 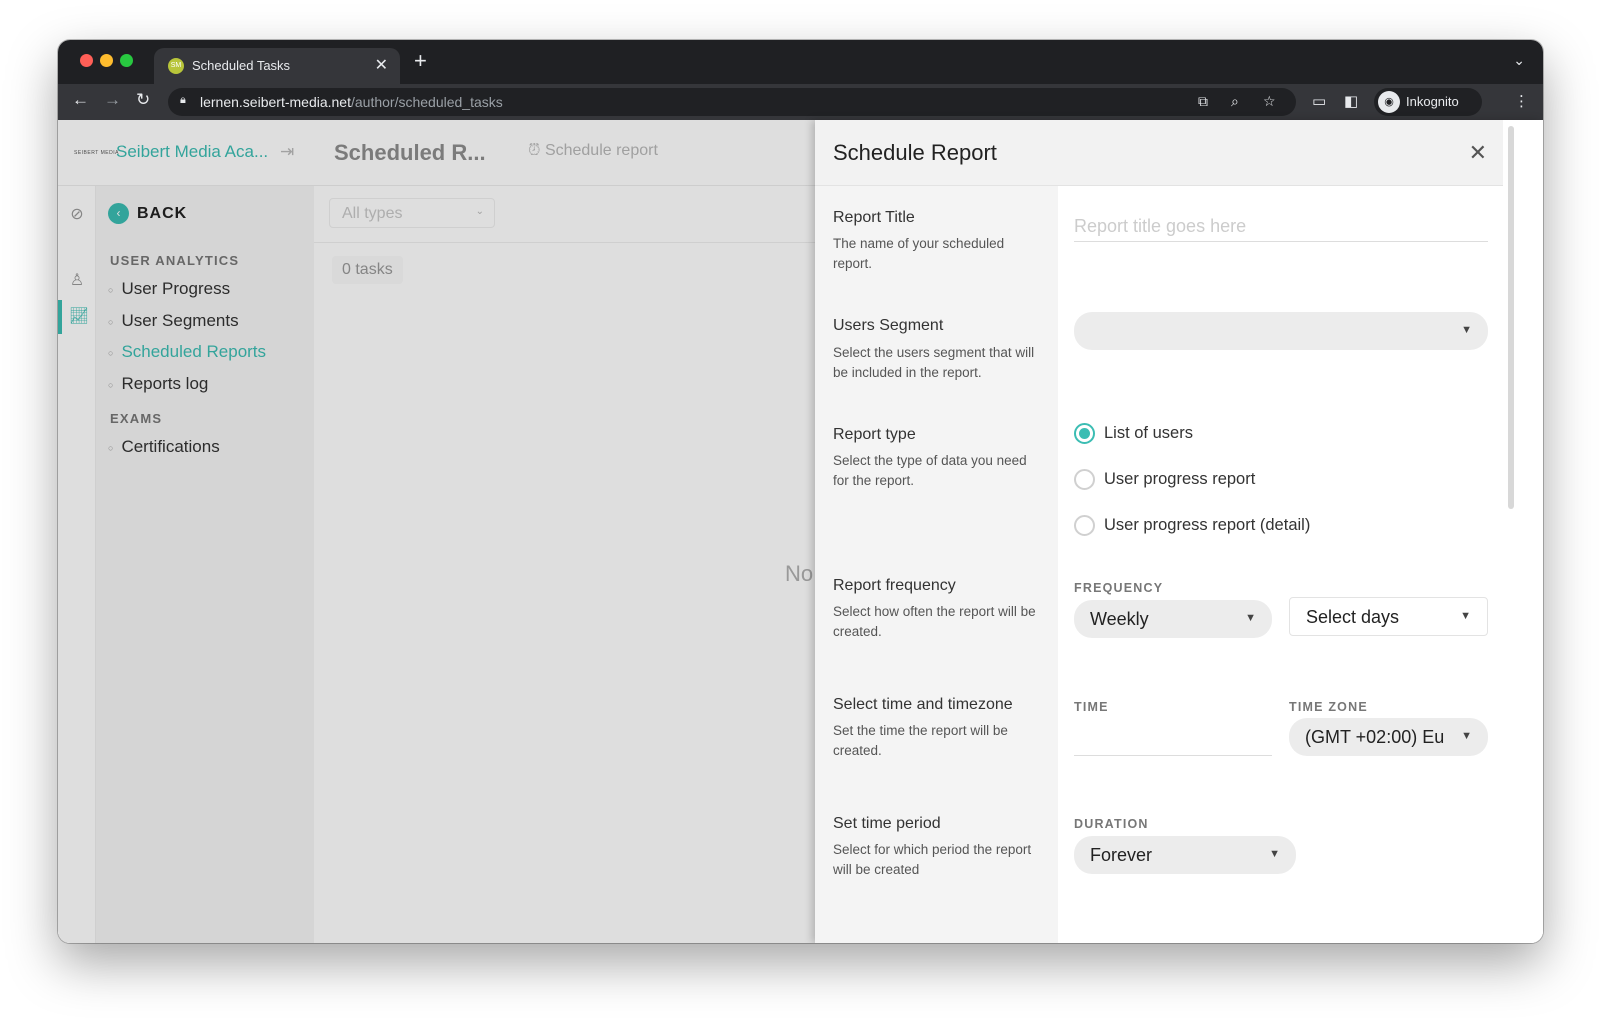 I want to click on panel-scrollbar, so click(x=1523, y=531).